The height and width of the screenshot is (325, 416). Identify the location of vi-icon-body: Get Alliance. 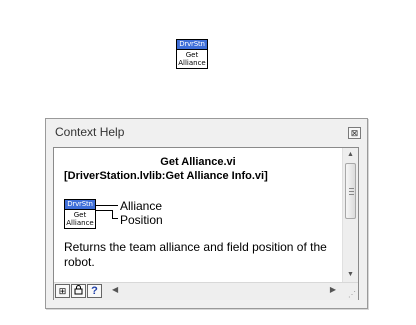
(192, 58).